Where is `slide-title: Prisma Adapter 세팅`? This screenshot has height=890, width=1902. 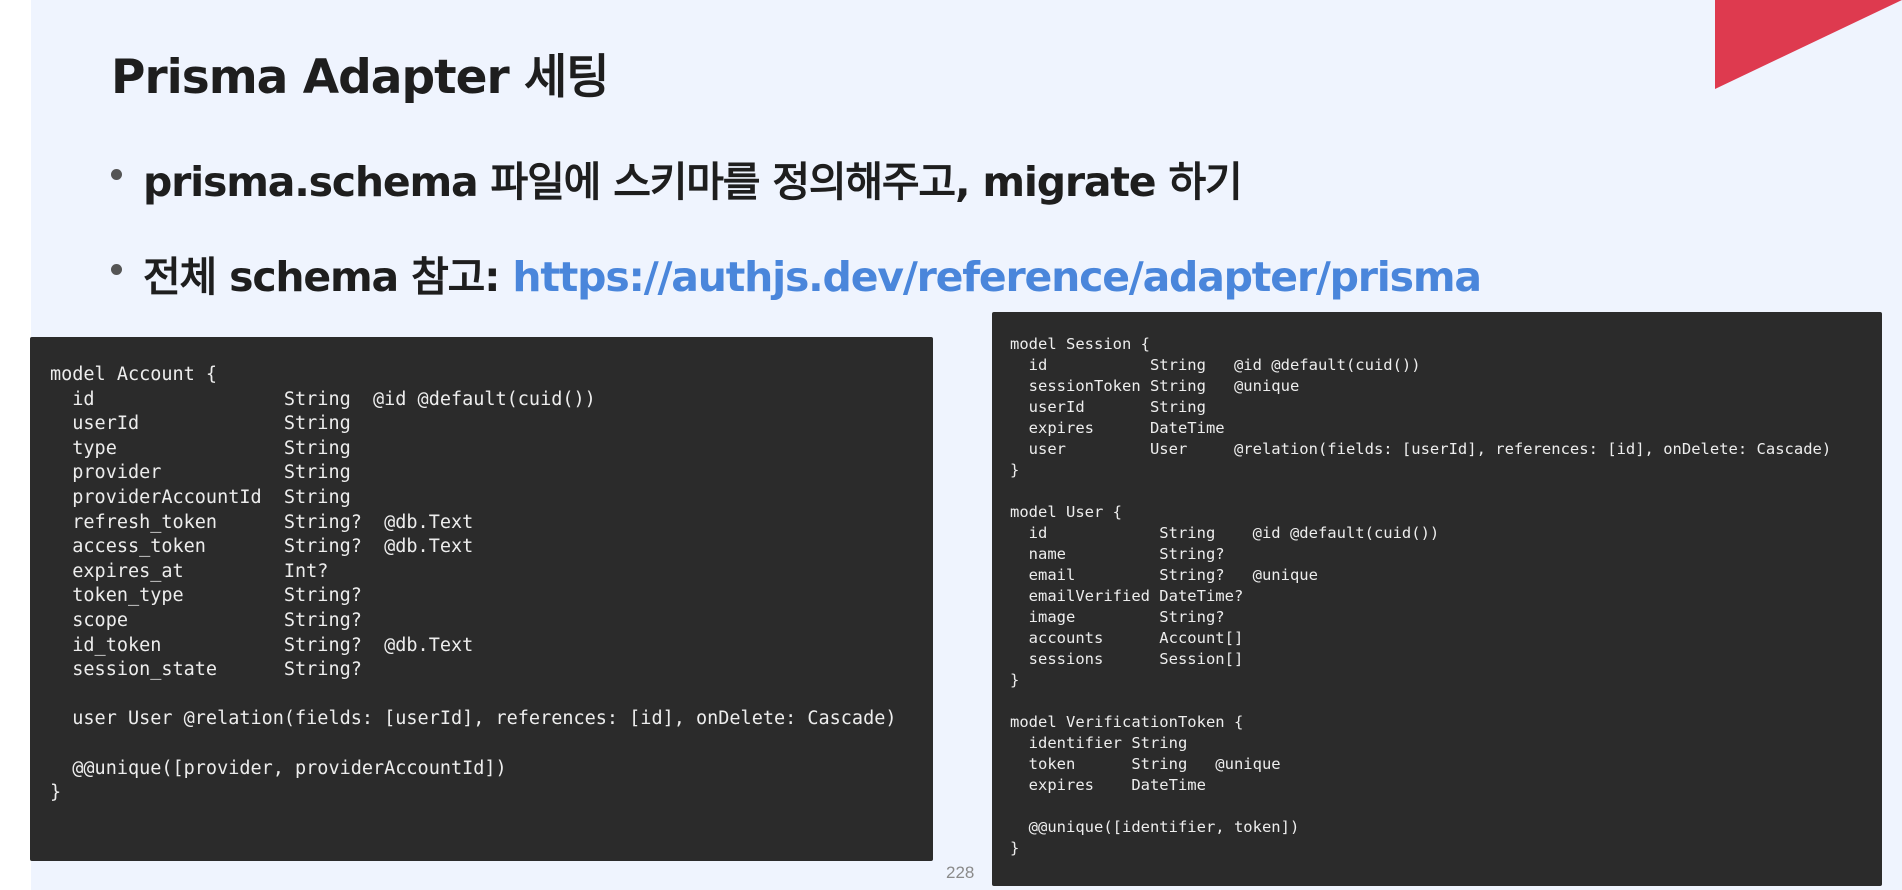 slide-title: Prisma Adapter 세팅 is located at coordinates (360, 77).